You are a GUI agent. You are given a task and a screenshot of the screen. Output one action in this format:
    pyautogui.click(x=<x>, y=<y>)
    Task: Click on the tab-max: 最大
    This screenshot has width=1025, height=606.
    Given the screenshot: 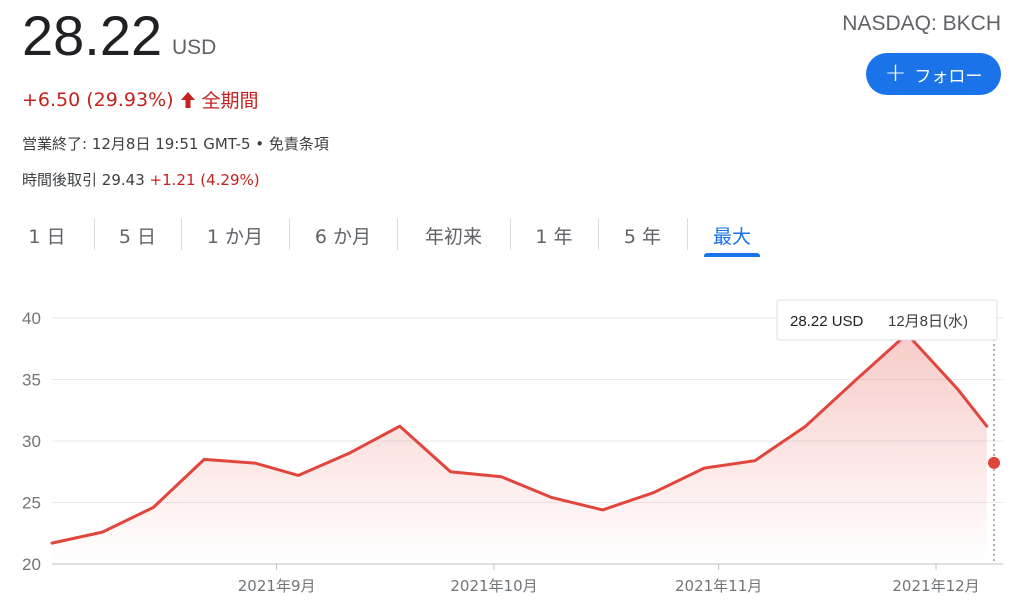 What is the action you would take?
    pyautogui.click(x=732, y=235)
    